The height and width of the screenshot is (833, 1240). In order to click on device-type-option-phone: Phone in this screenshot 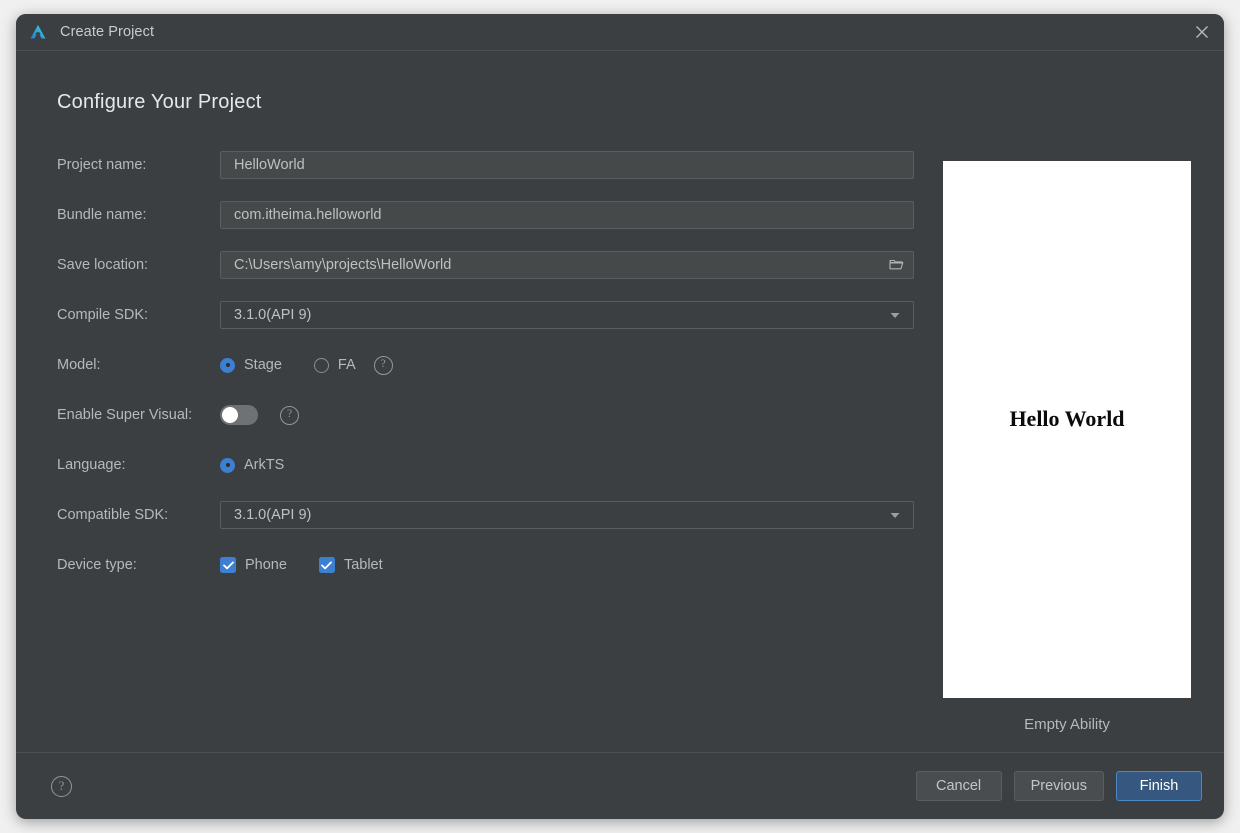, I will do `click(253, 565)`.